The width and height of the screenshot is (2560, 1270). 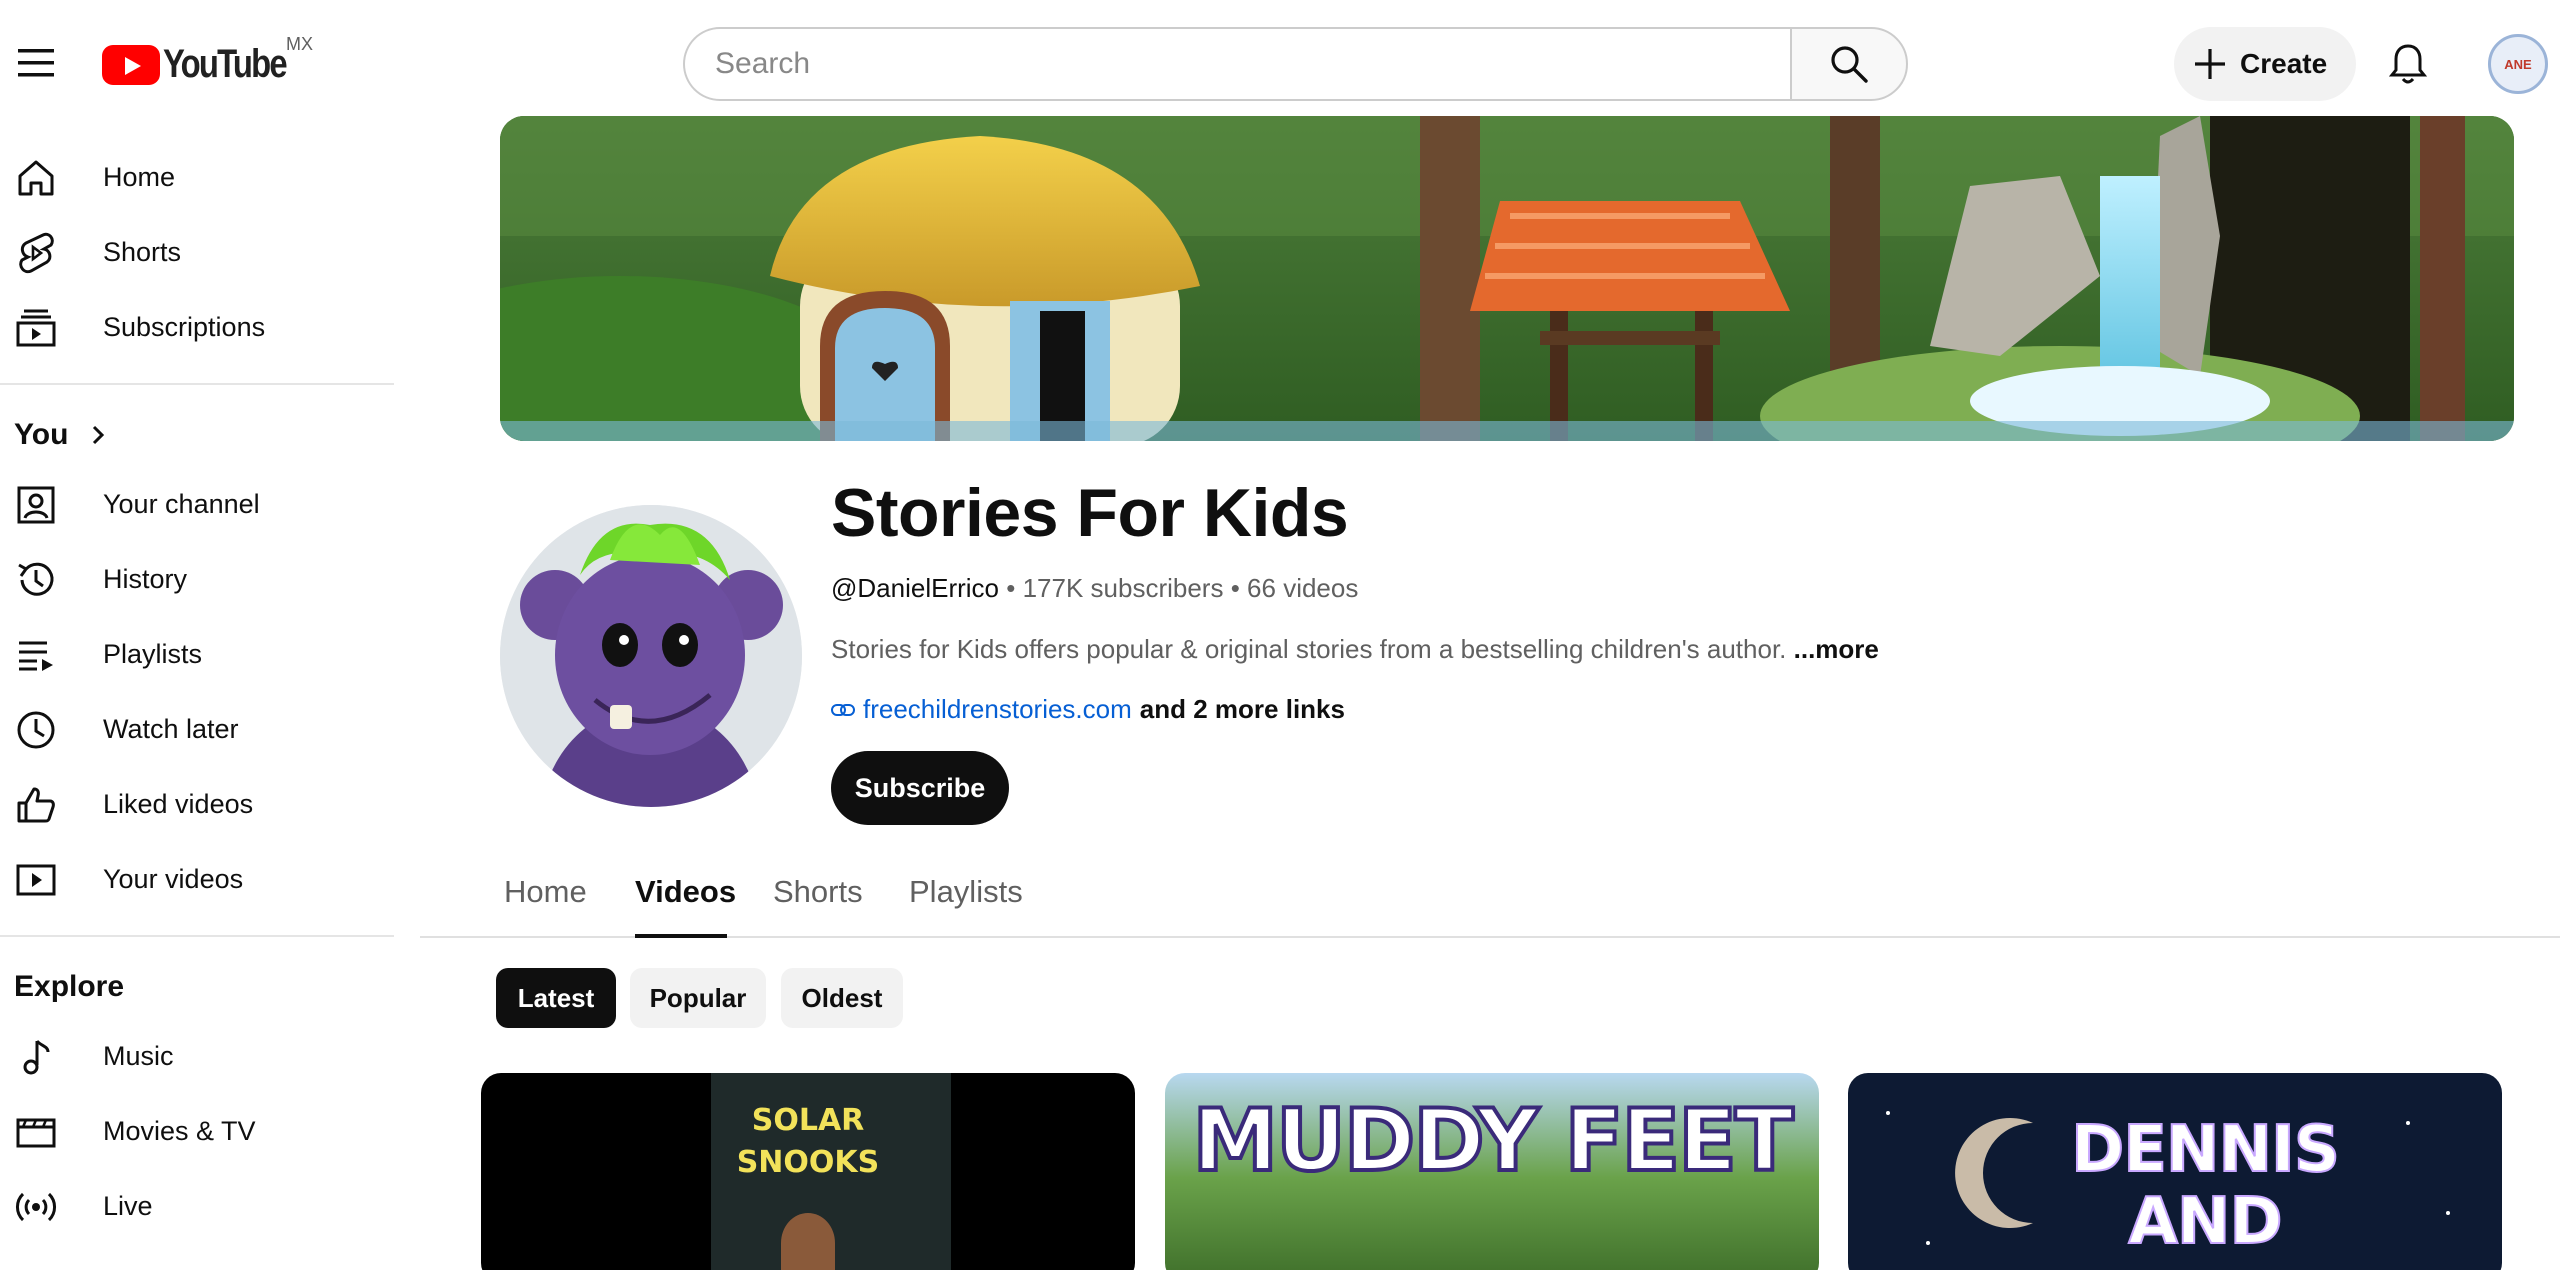 What do you see at coordinates (1253, 64) in the screenshot?
I see `search-input` at bounding box center [1253, 64].